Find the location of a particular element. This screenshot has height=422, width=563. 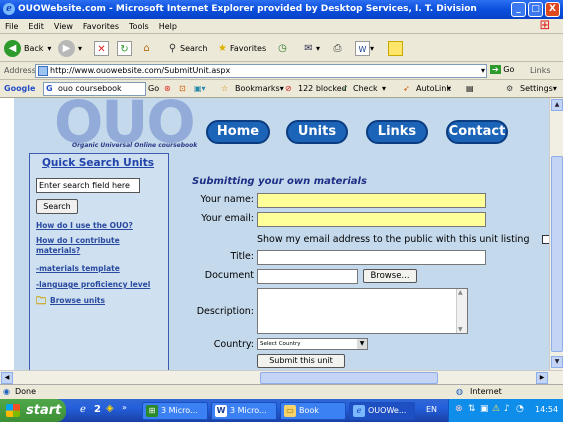

your-name-input is located at coordinates (371, 200).